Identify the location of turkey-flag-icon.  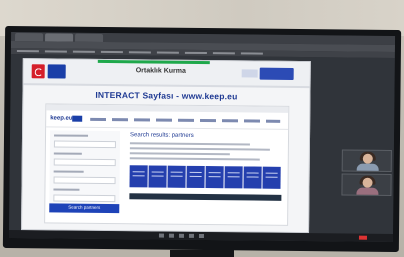
(38, 71).